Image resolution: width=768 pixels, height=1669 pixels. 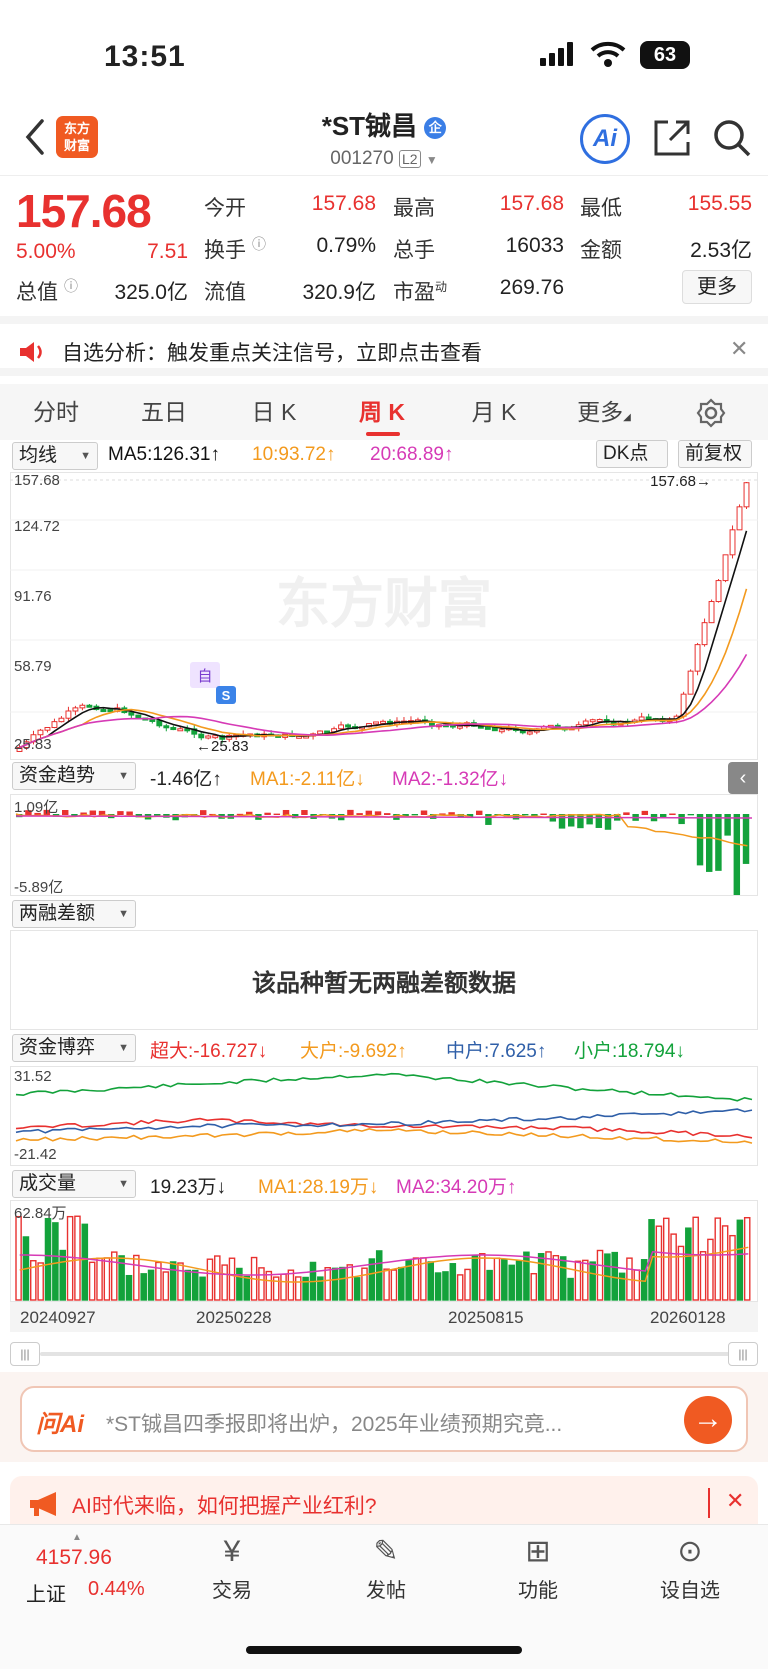 I want to click on sell-marker-label: S, so click(x=226, y=695).